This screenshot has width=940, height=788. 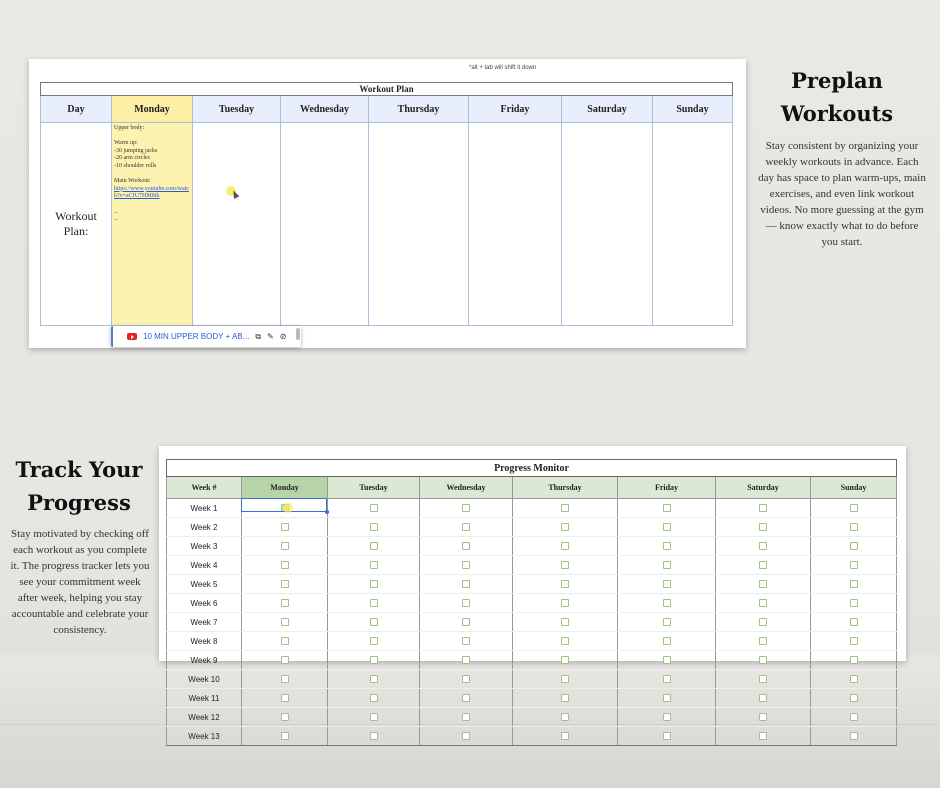 I want to click on tuesday-plan-cell, so click(x=236, y=224).